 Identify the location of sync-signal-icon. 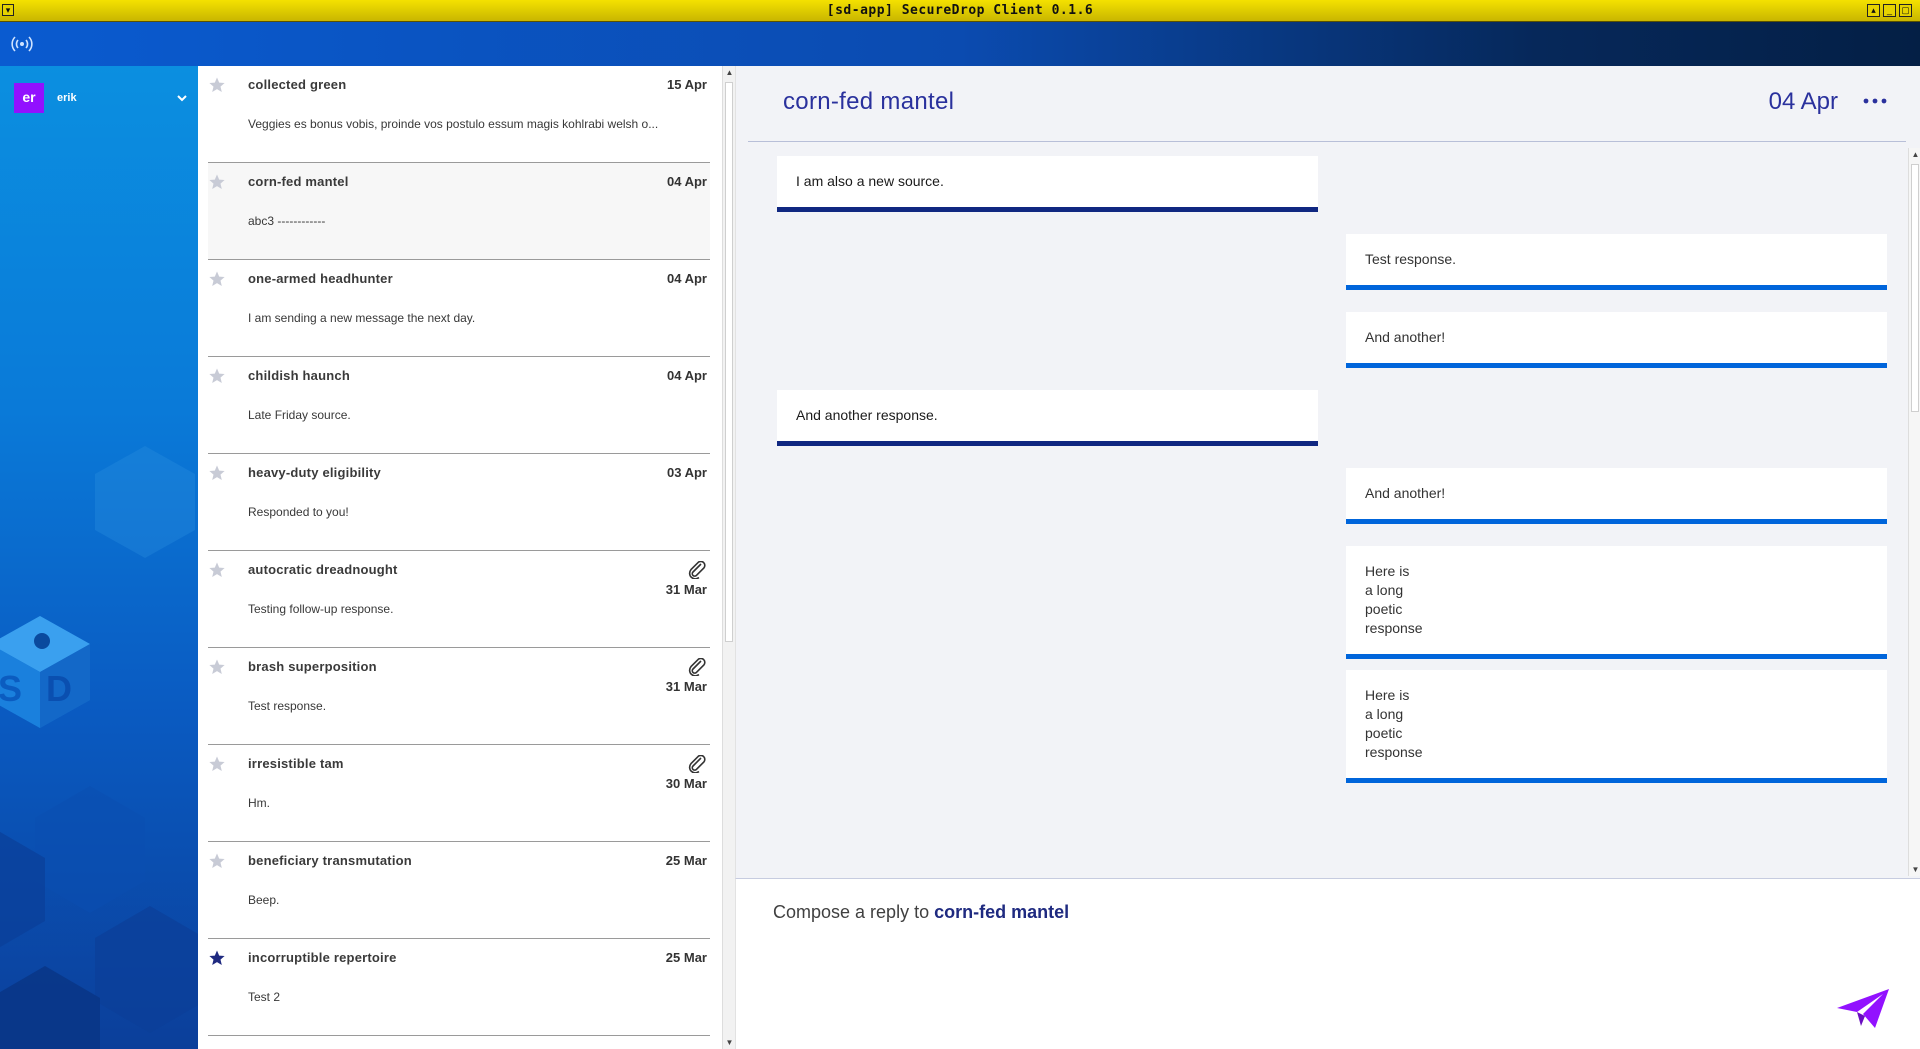
(22, 44).